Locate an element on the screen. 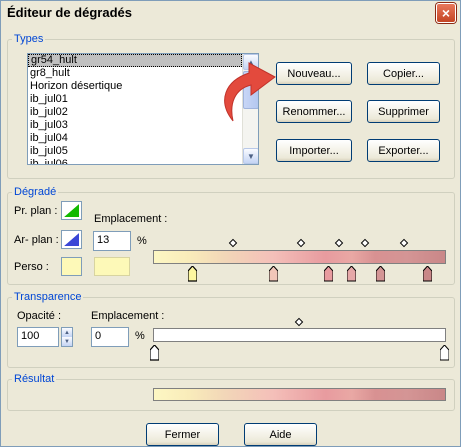 This screenshot has height=447, width=461. delete-button: Supprimer is located at coordinates (403, 111).